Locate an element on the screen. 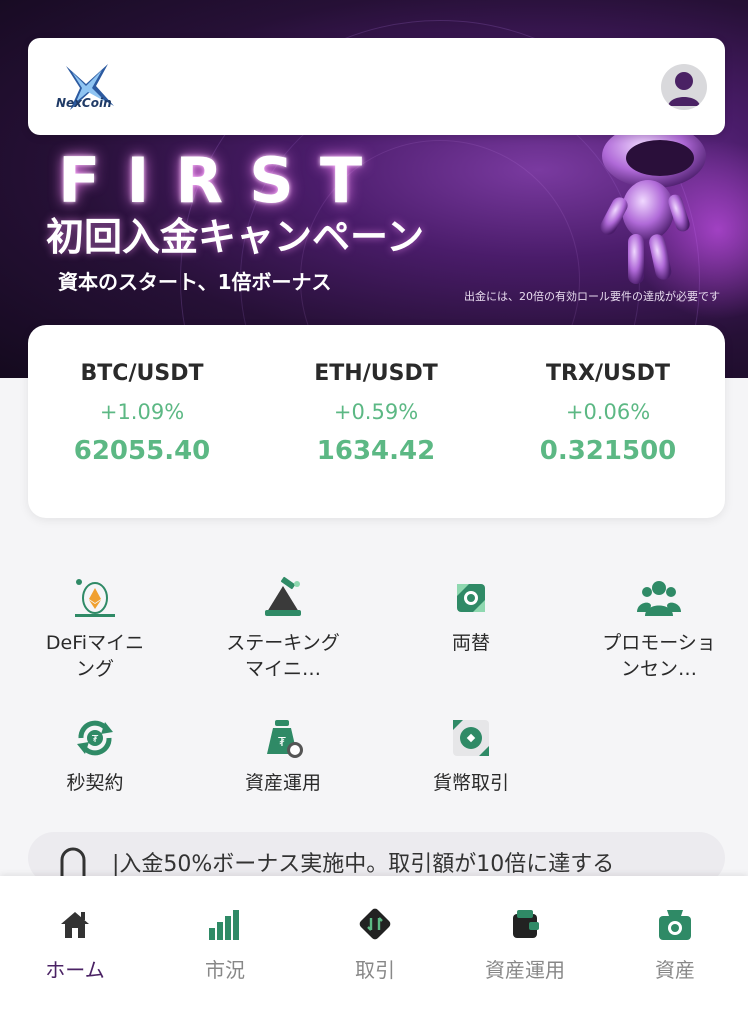 This screenshot has width=748, height=1024. staking-icon is located at coordinates (283, 596).